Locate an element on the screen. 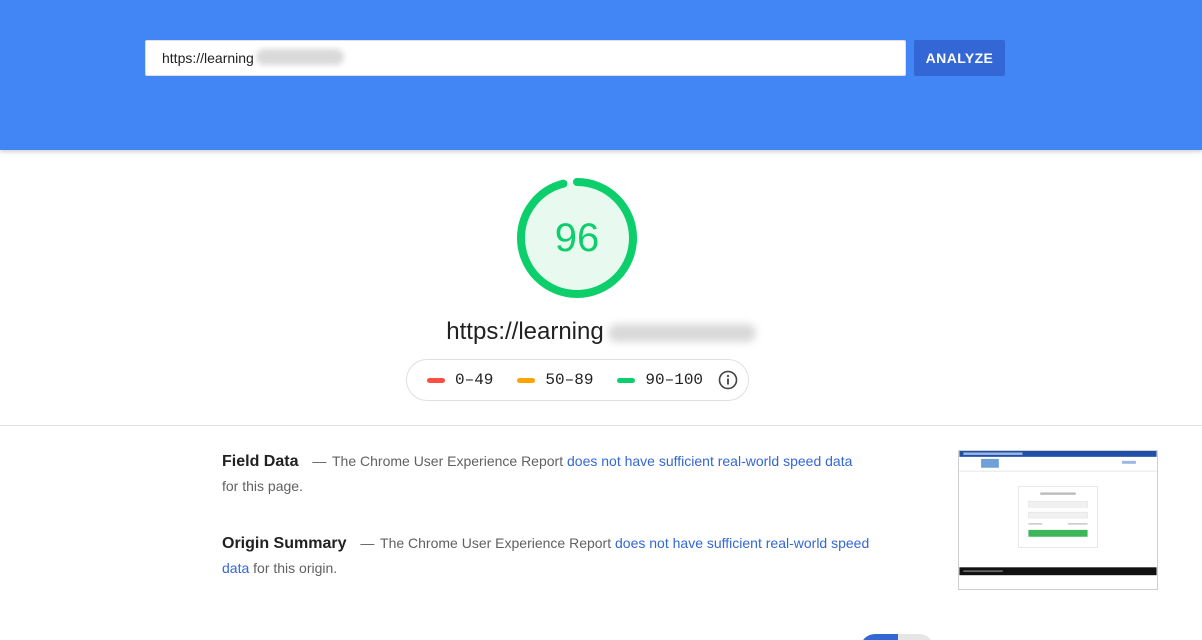 Image resolution: width=1202 pixels, height=640 pixels. legend-swatch-fail is located at coordinates (436, 380).